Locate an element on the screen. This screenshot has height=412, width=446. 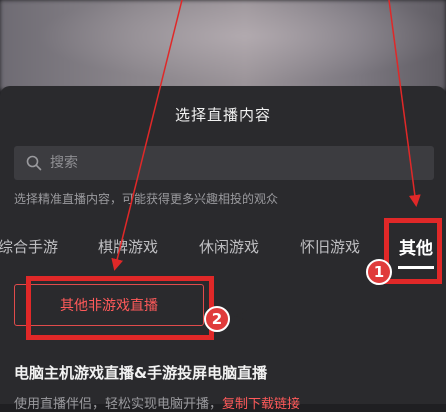
copy-download-link: 复制下载链接 is located at coordinates (261, 404).